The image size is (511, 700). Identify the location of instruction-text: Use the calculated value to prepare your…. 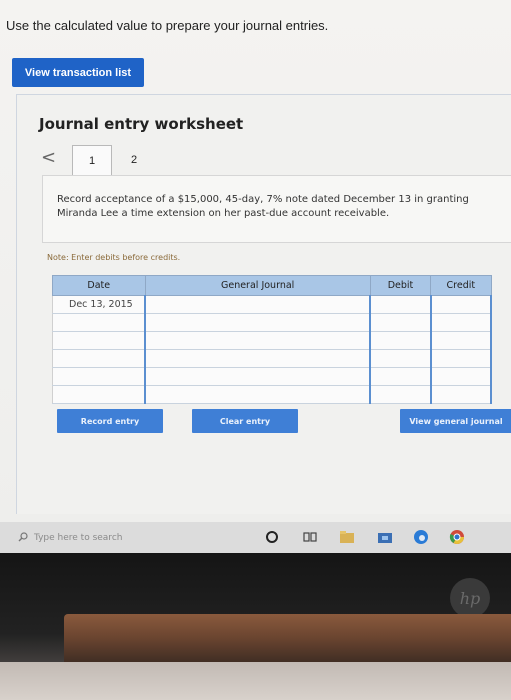
(167, 25).